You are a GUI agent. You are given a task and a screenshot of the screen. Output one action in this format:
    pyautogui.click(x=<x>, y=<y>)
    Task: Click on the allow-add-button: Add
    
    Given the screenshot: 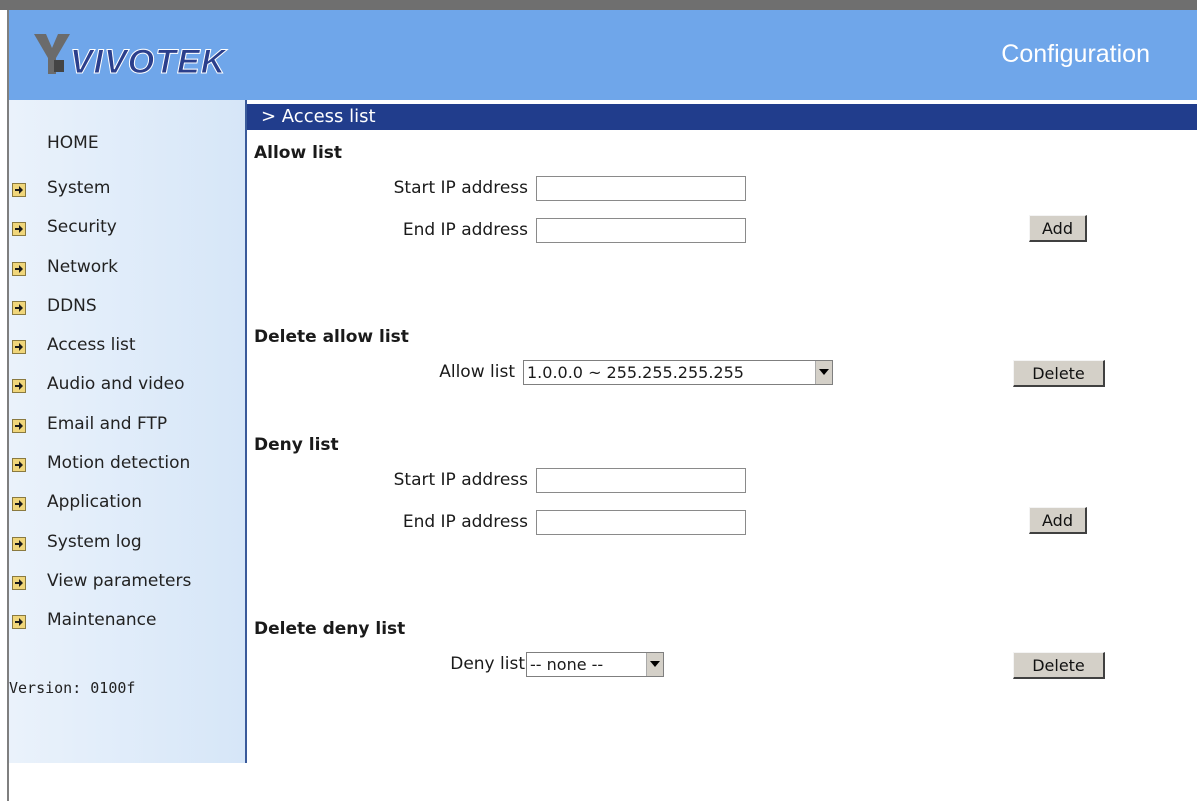 What is the action you would take?
    pyautogui.click(x=1058, y=228)
    